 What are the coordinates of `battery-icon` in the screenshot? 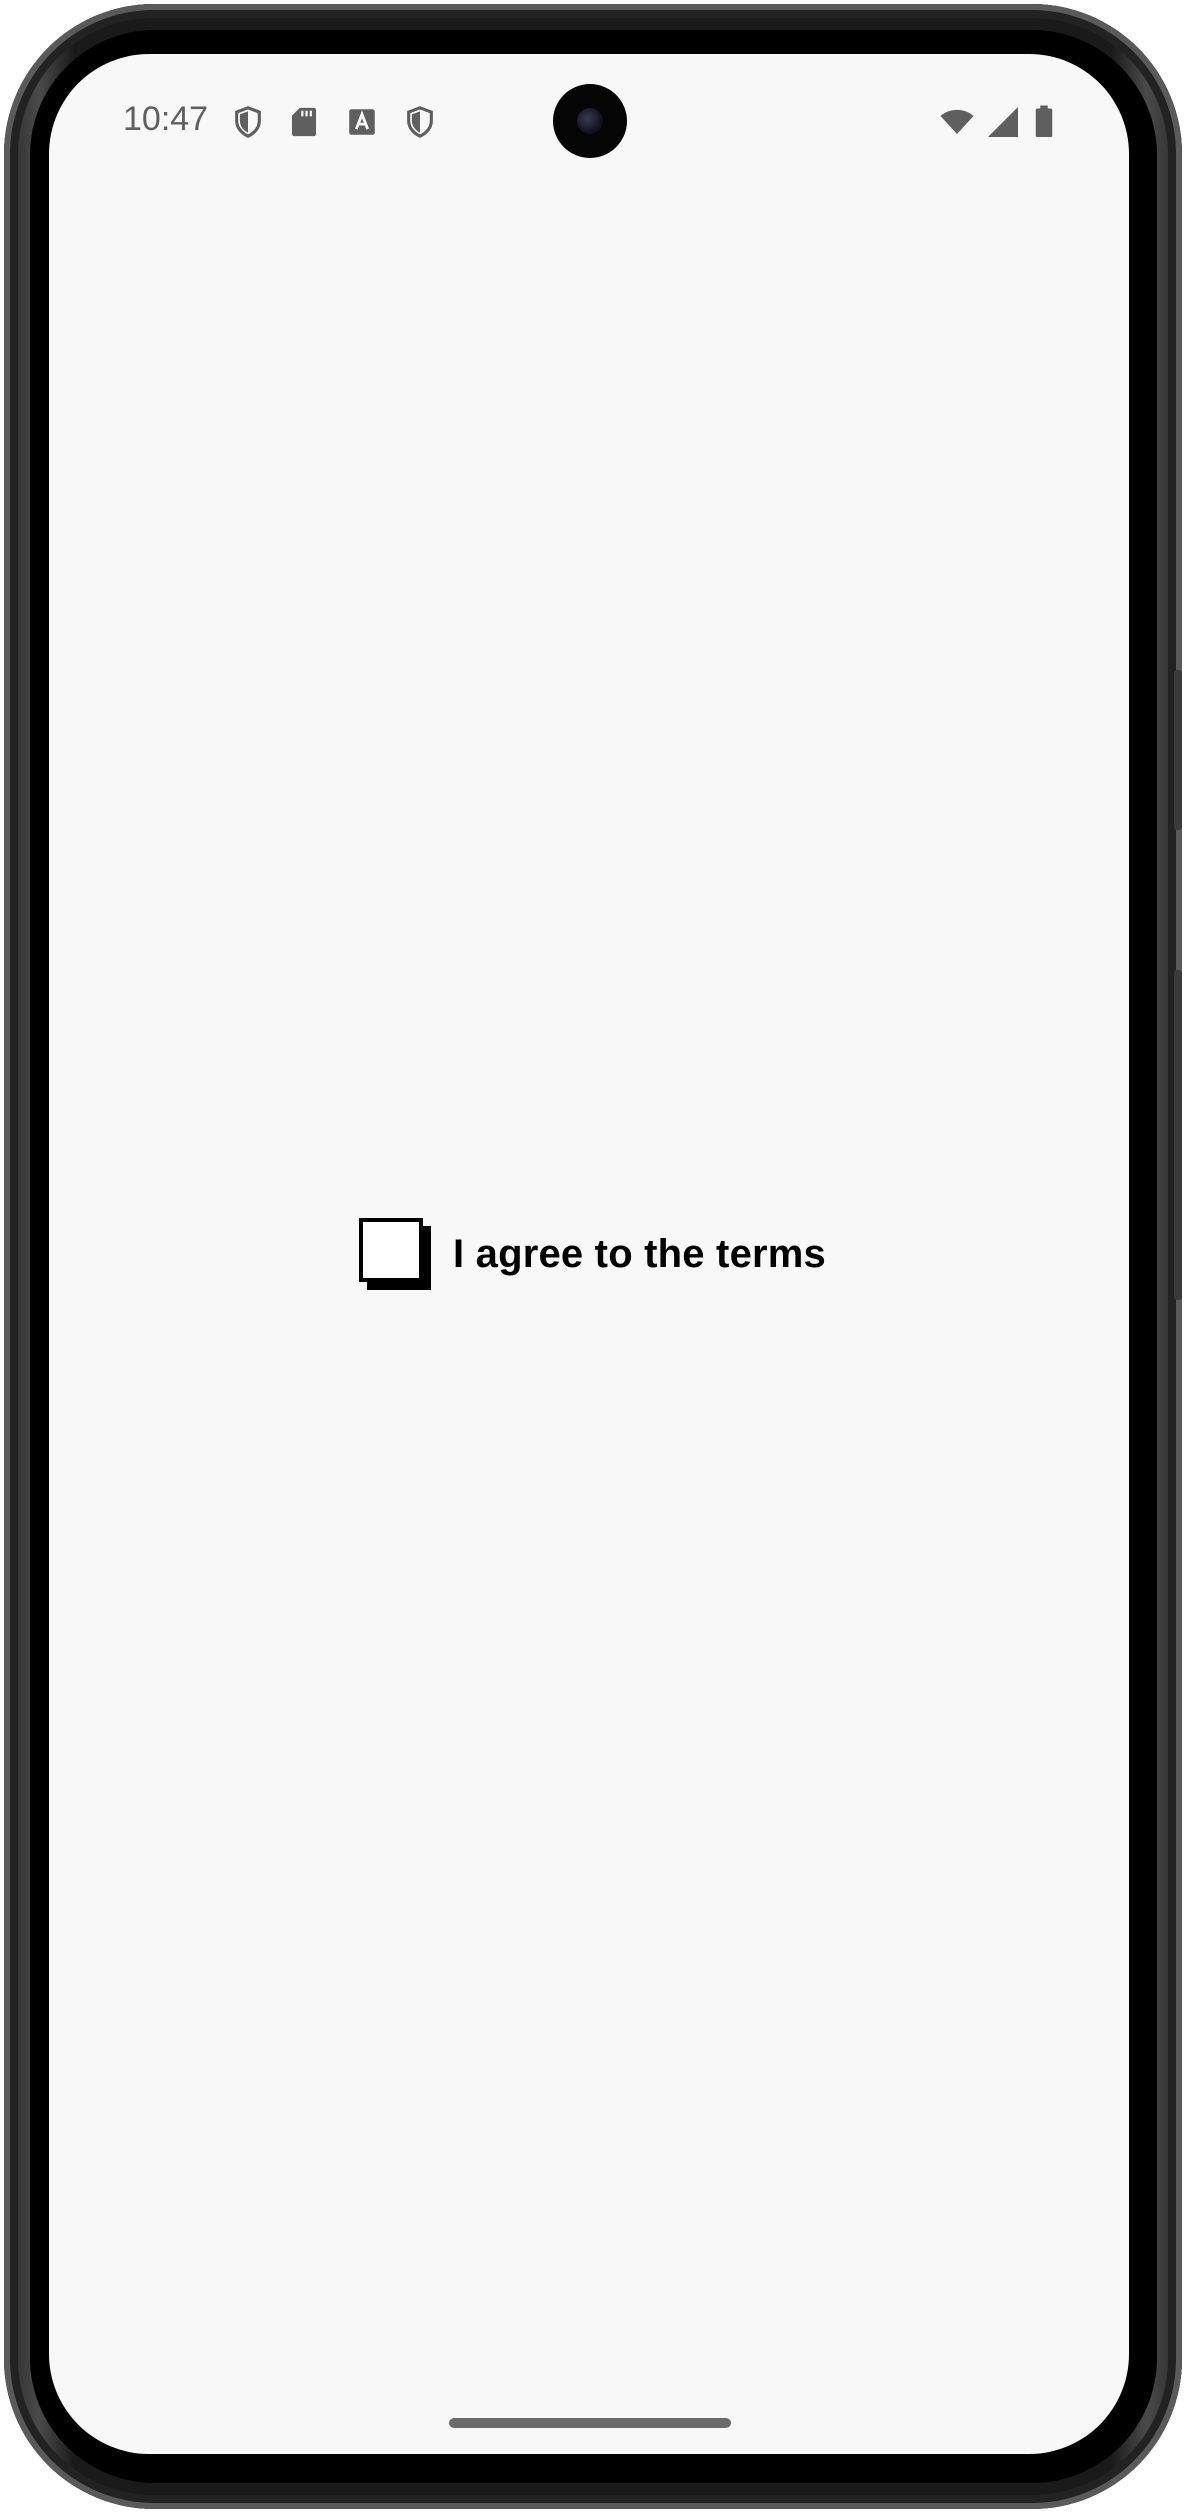 It's located at (1044, 121).